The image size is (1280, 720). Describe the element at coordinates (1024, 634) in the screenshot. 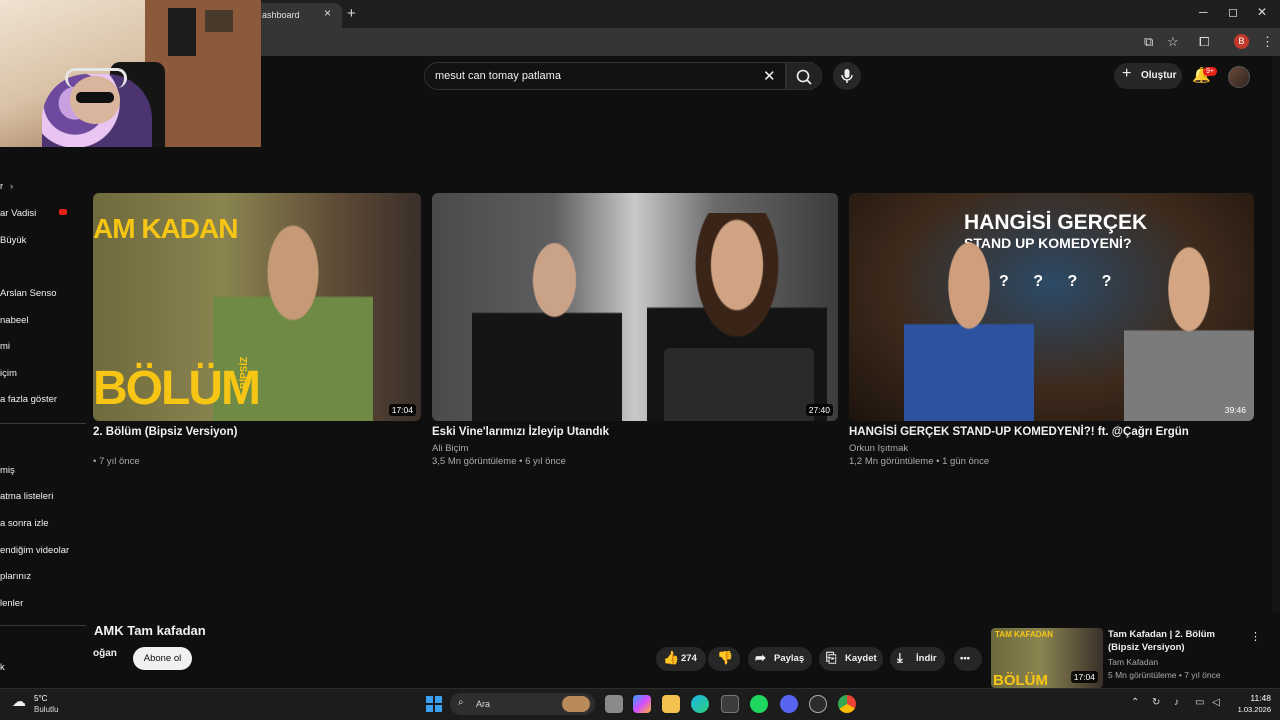

I see `recommended-thumbnail-brand: TAM KAFADAN` at that location.